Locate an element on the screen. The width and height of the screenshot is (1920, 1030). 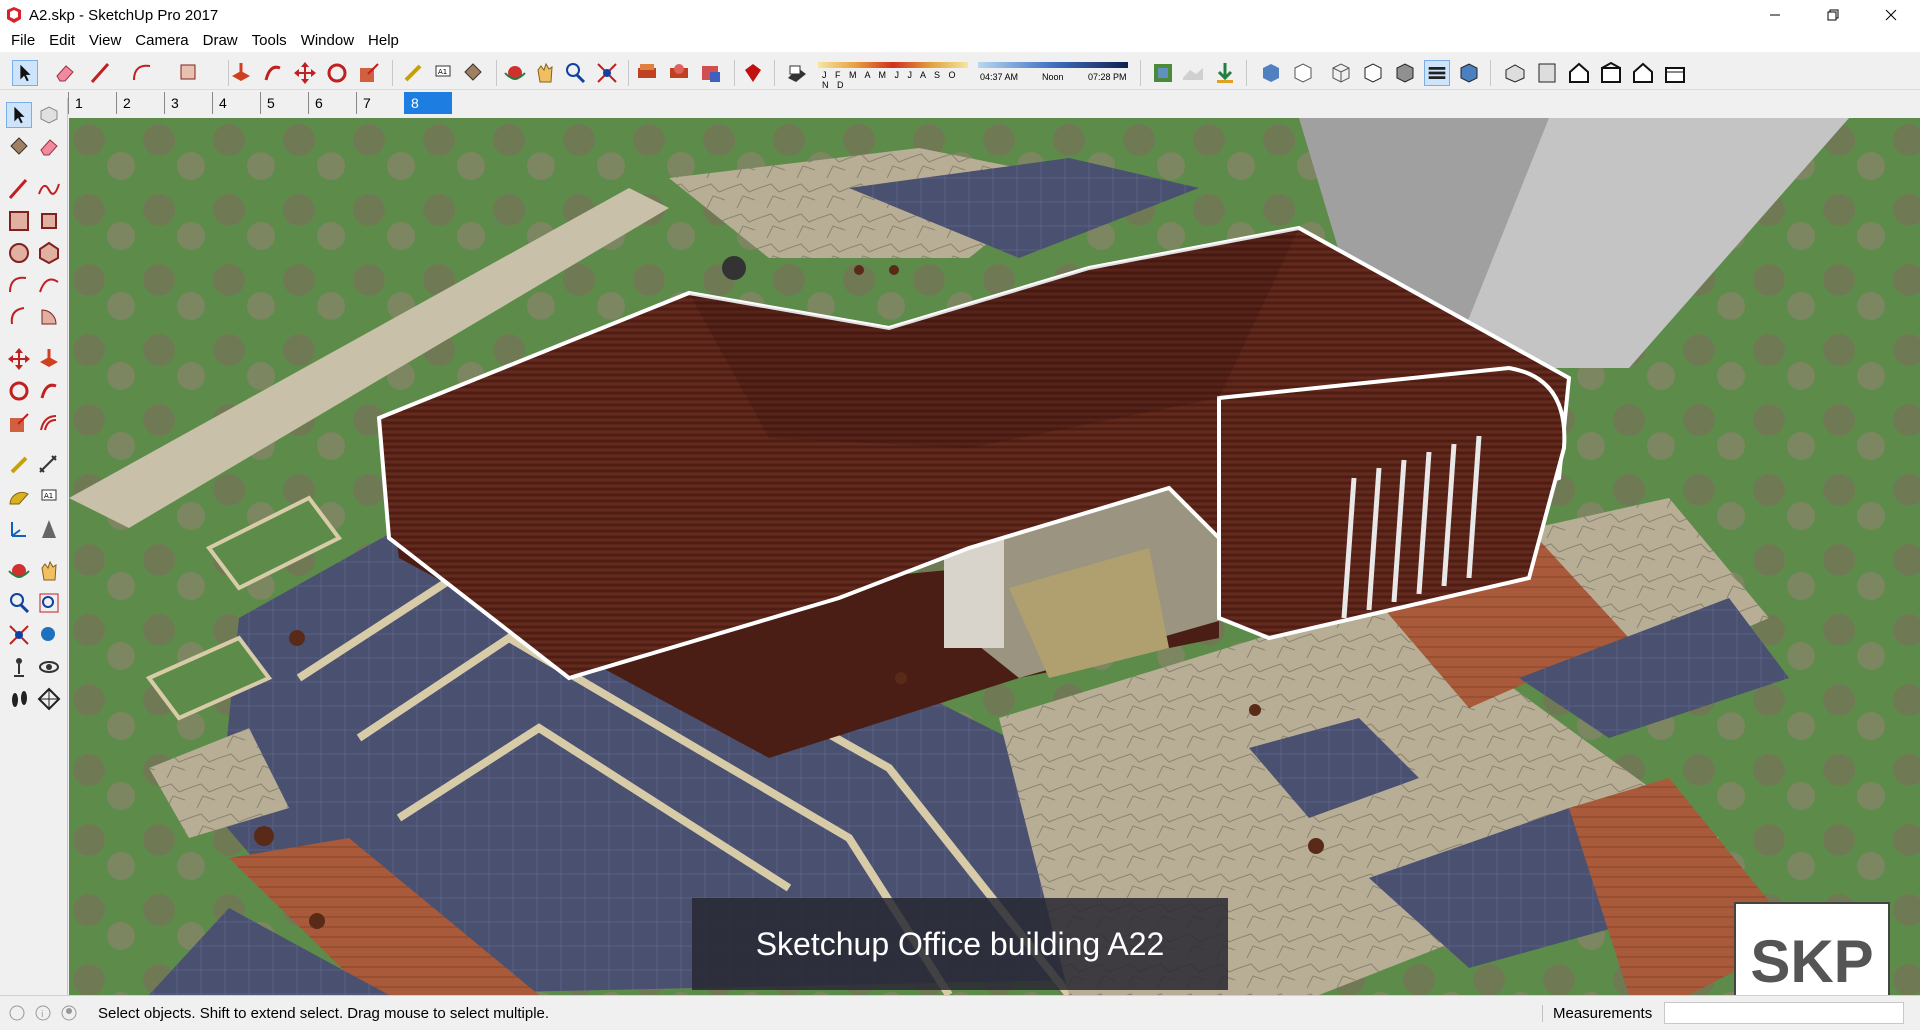
left-view-icon is located at coordinates (1675, 73).